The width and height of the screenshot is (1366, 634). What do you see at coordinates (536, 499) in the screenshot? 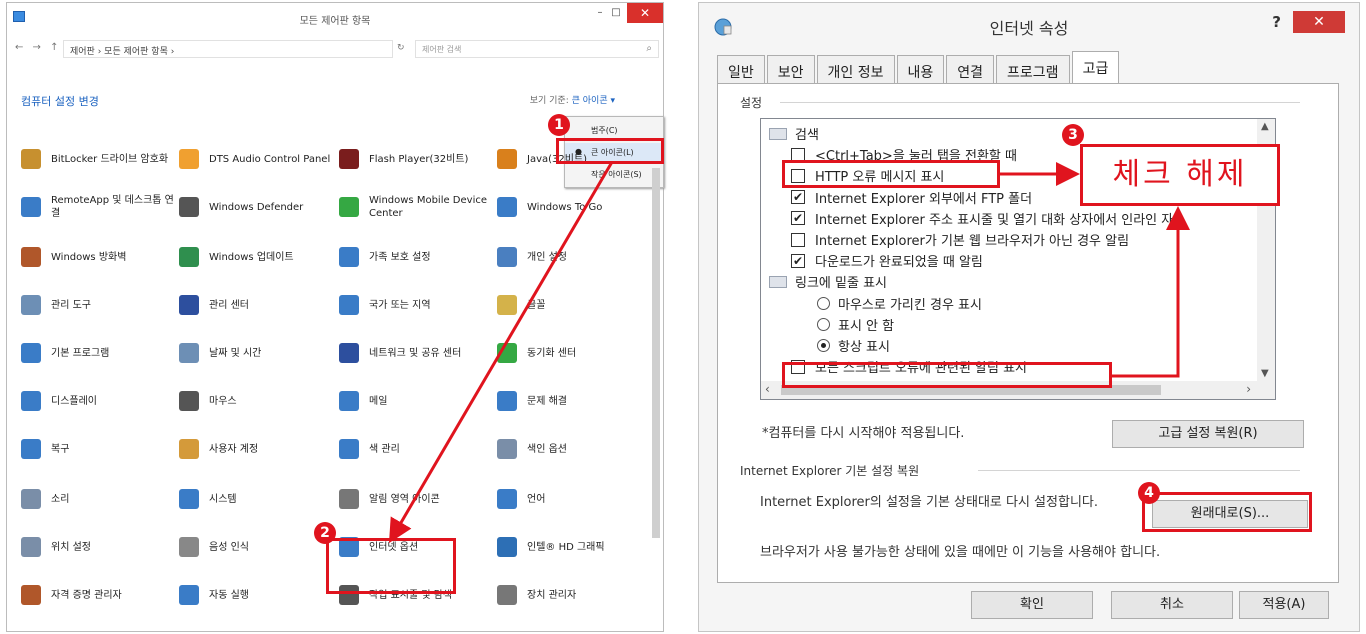
I see `control-panel-item-label: 언어` at bounding box center [536, 499].